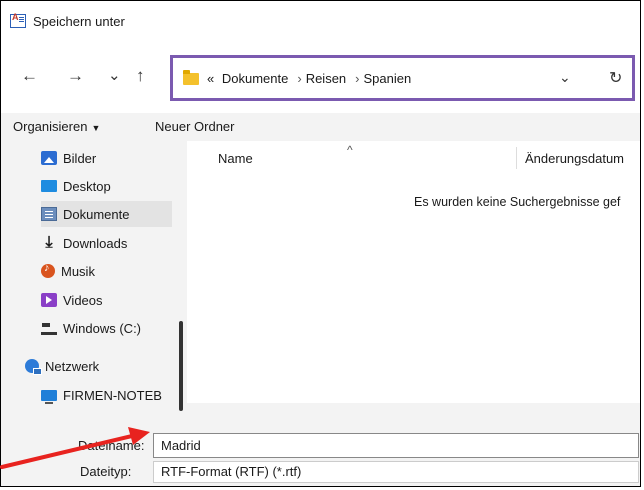 The height and width of the screenshot is (490, 644). Describe the element at coordinates (96, 128) in the screenshot. I see `caret-down-icon: ▼` at that location.